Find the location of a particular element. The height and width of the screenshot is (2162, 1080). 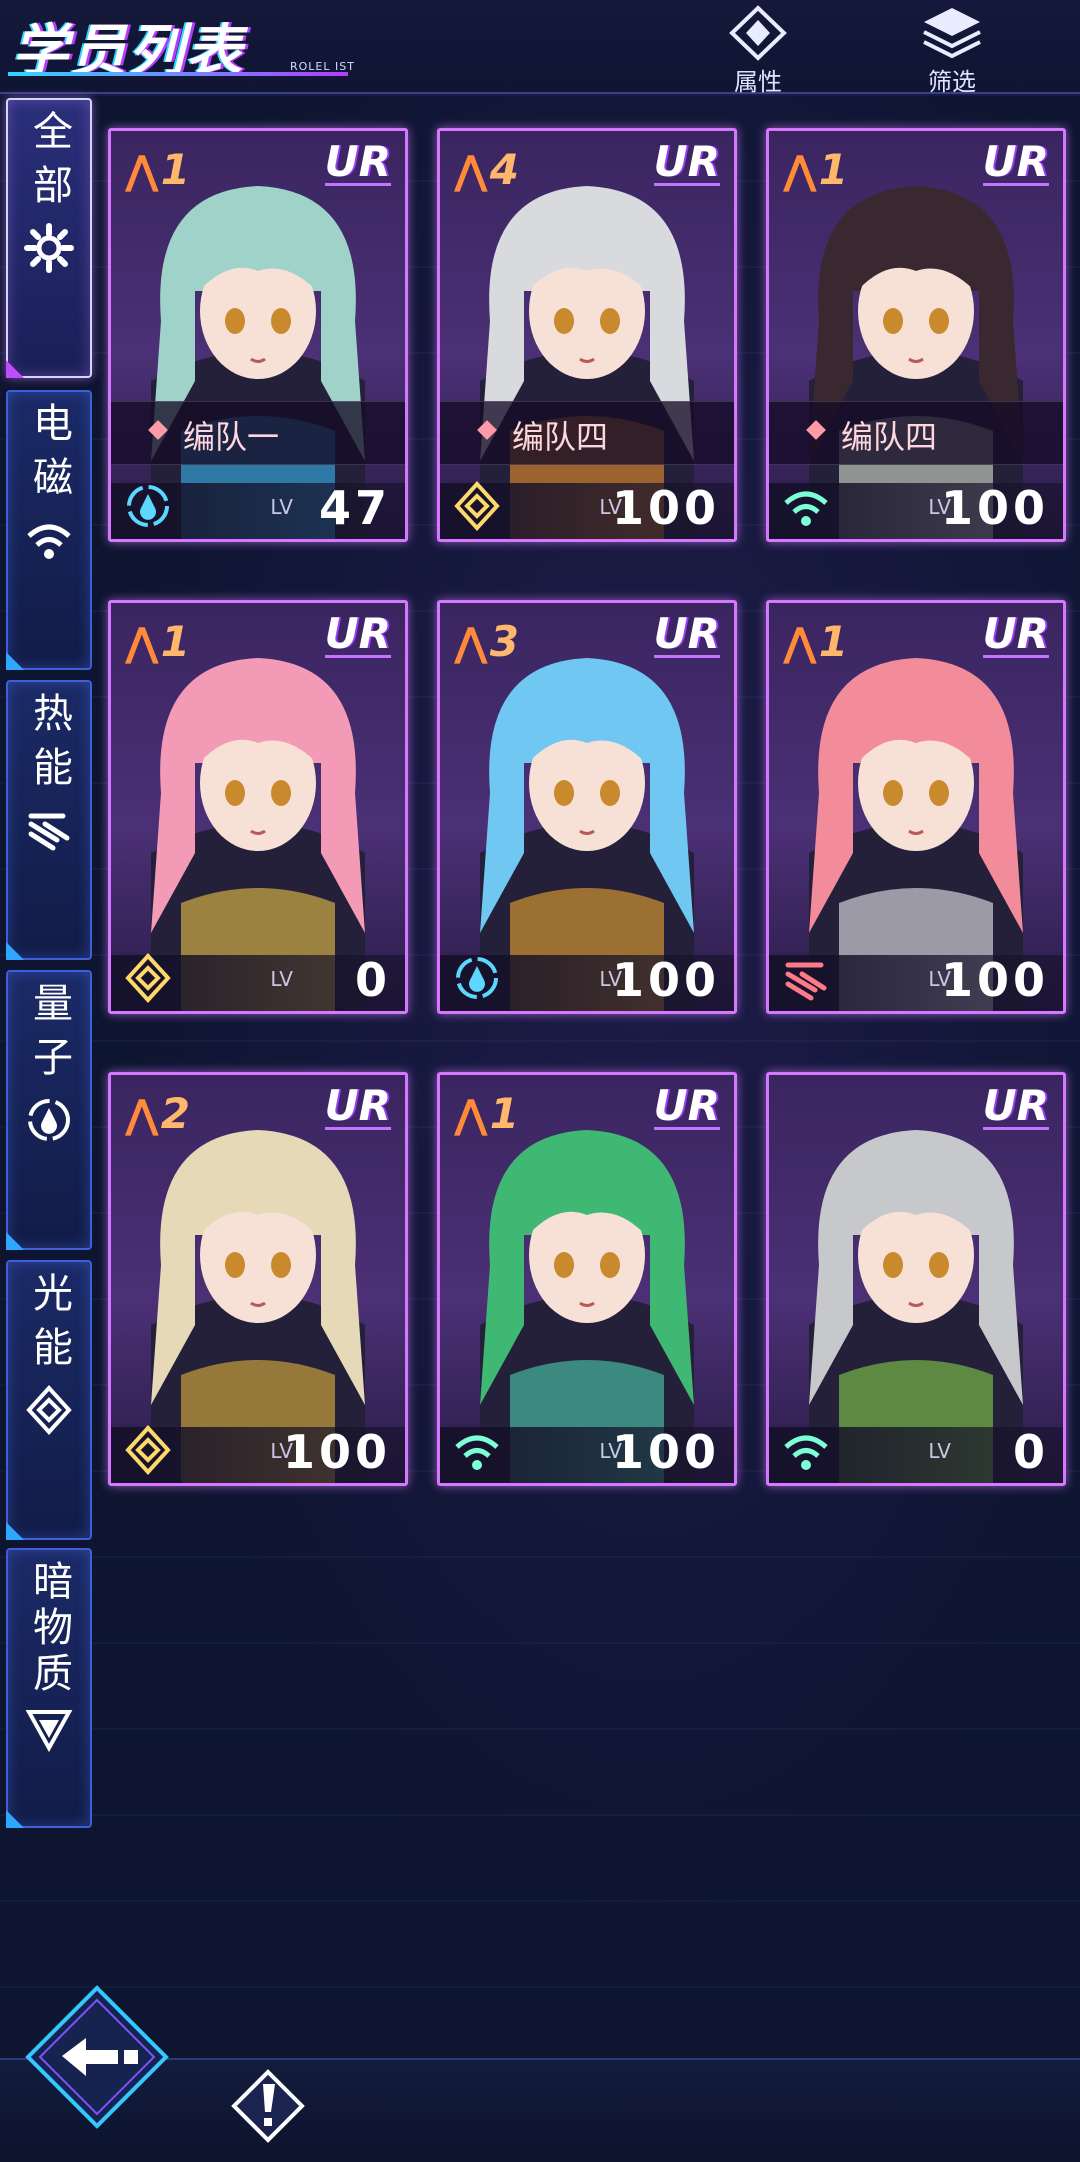

star-level: ⋀4 is located at coordinates (487, 169).